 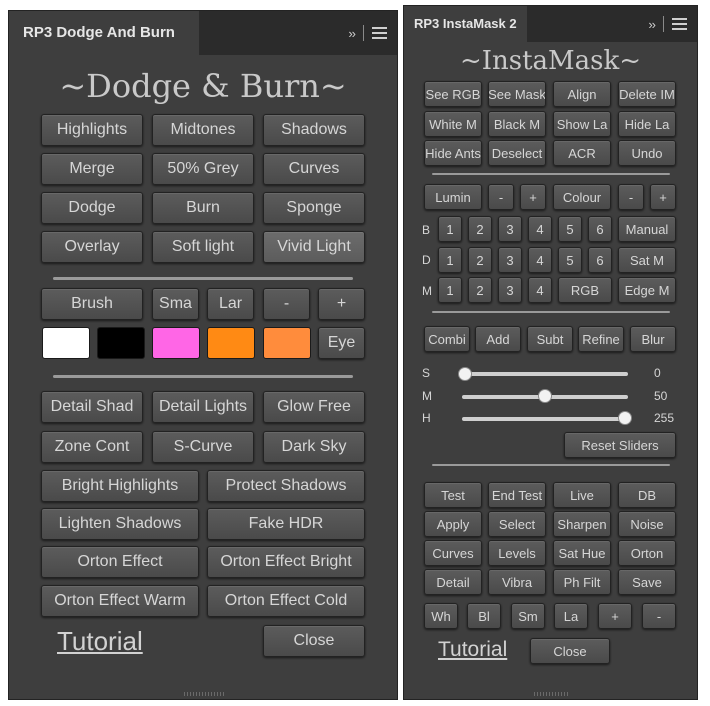 What do you see at coordinates (480, 229) in the screenshot?
I see `b-2-button: 2` at bounding box center [480, 229].